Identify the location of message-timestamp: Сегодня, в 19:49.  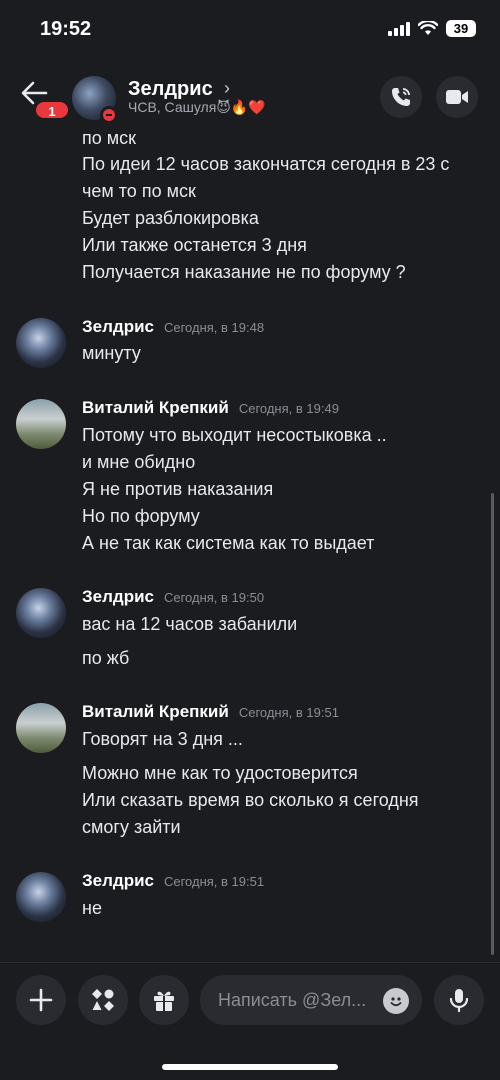
(288, 408).